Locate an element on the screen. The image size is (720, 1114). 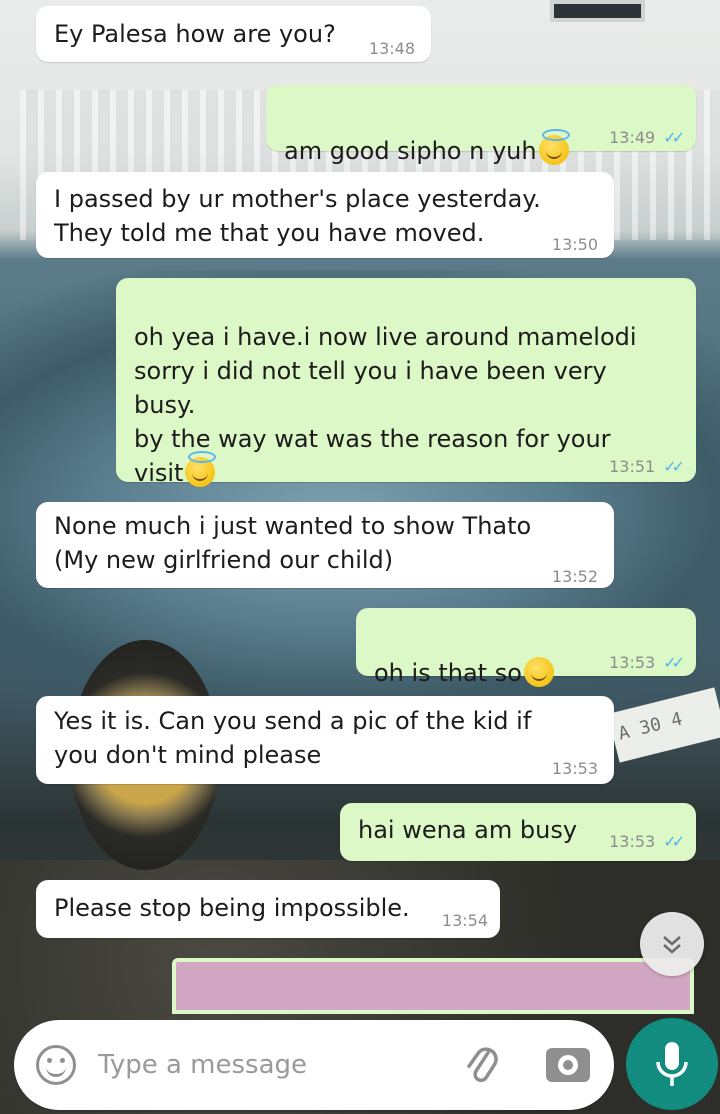
voice-message-button is located at coordinates (672, 1064).